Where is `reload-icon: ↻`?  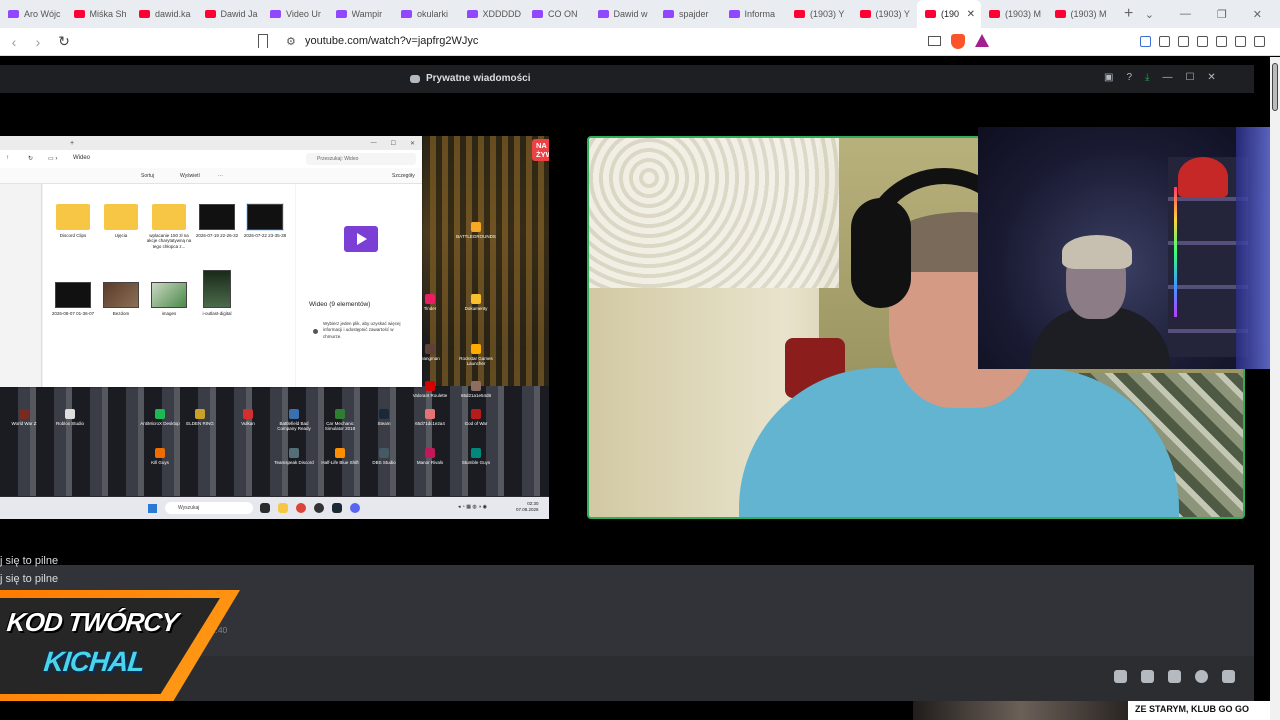 reload-icon: ↻ is located at coordinates (64, 41).